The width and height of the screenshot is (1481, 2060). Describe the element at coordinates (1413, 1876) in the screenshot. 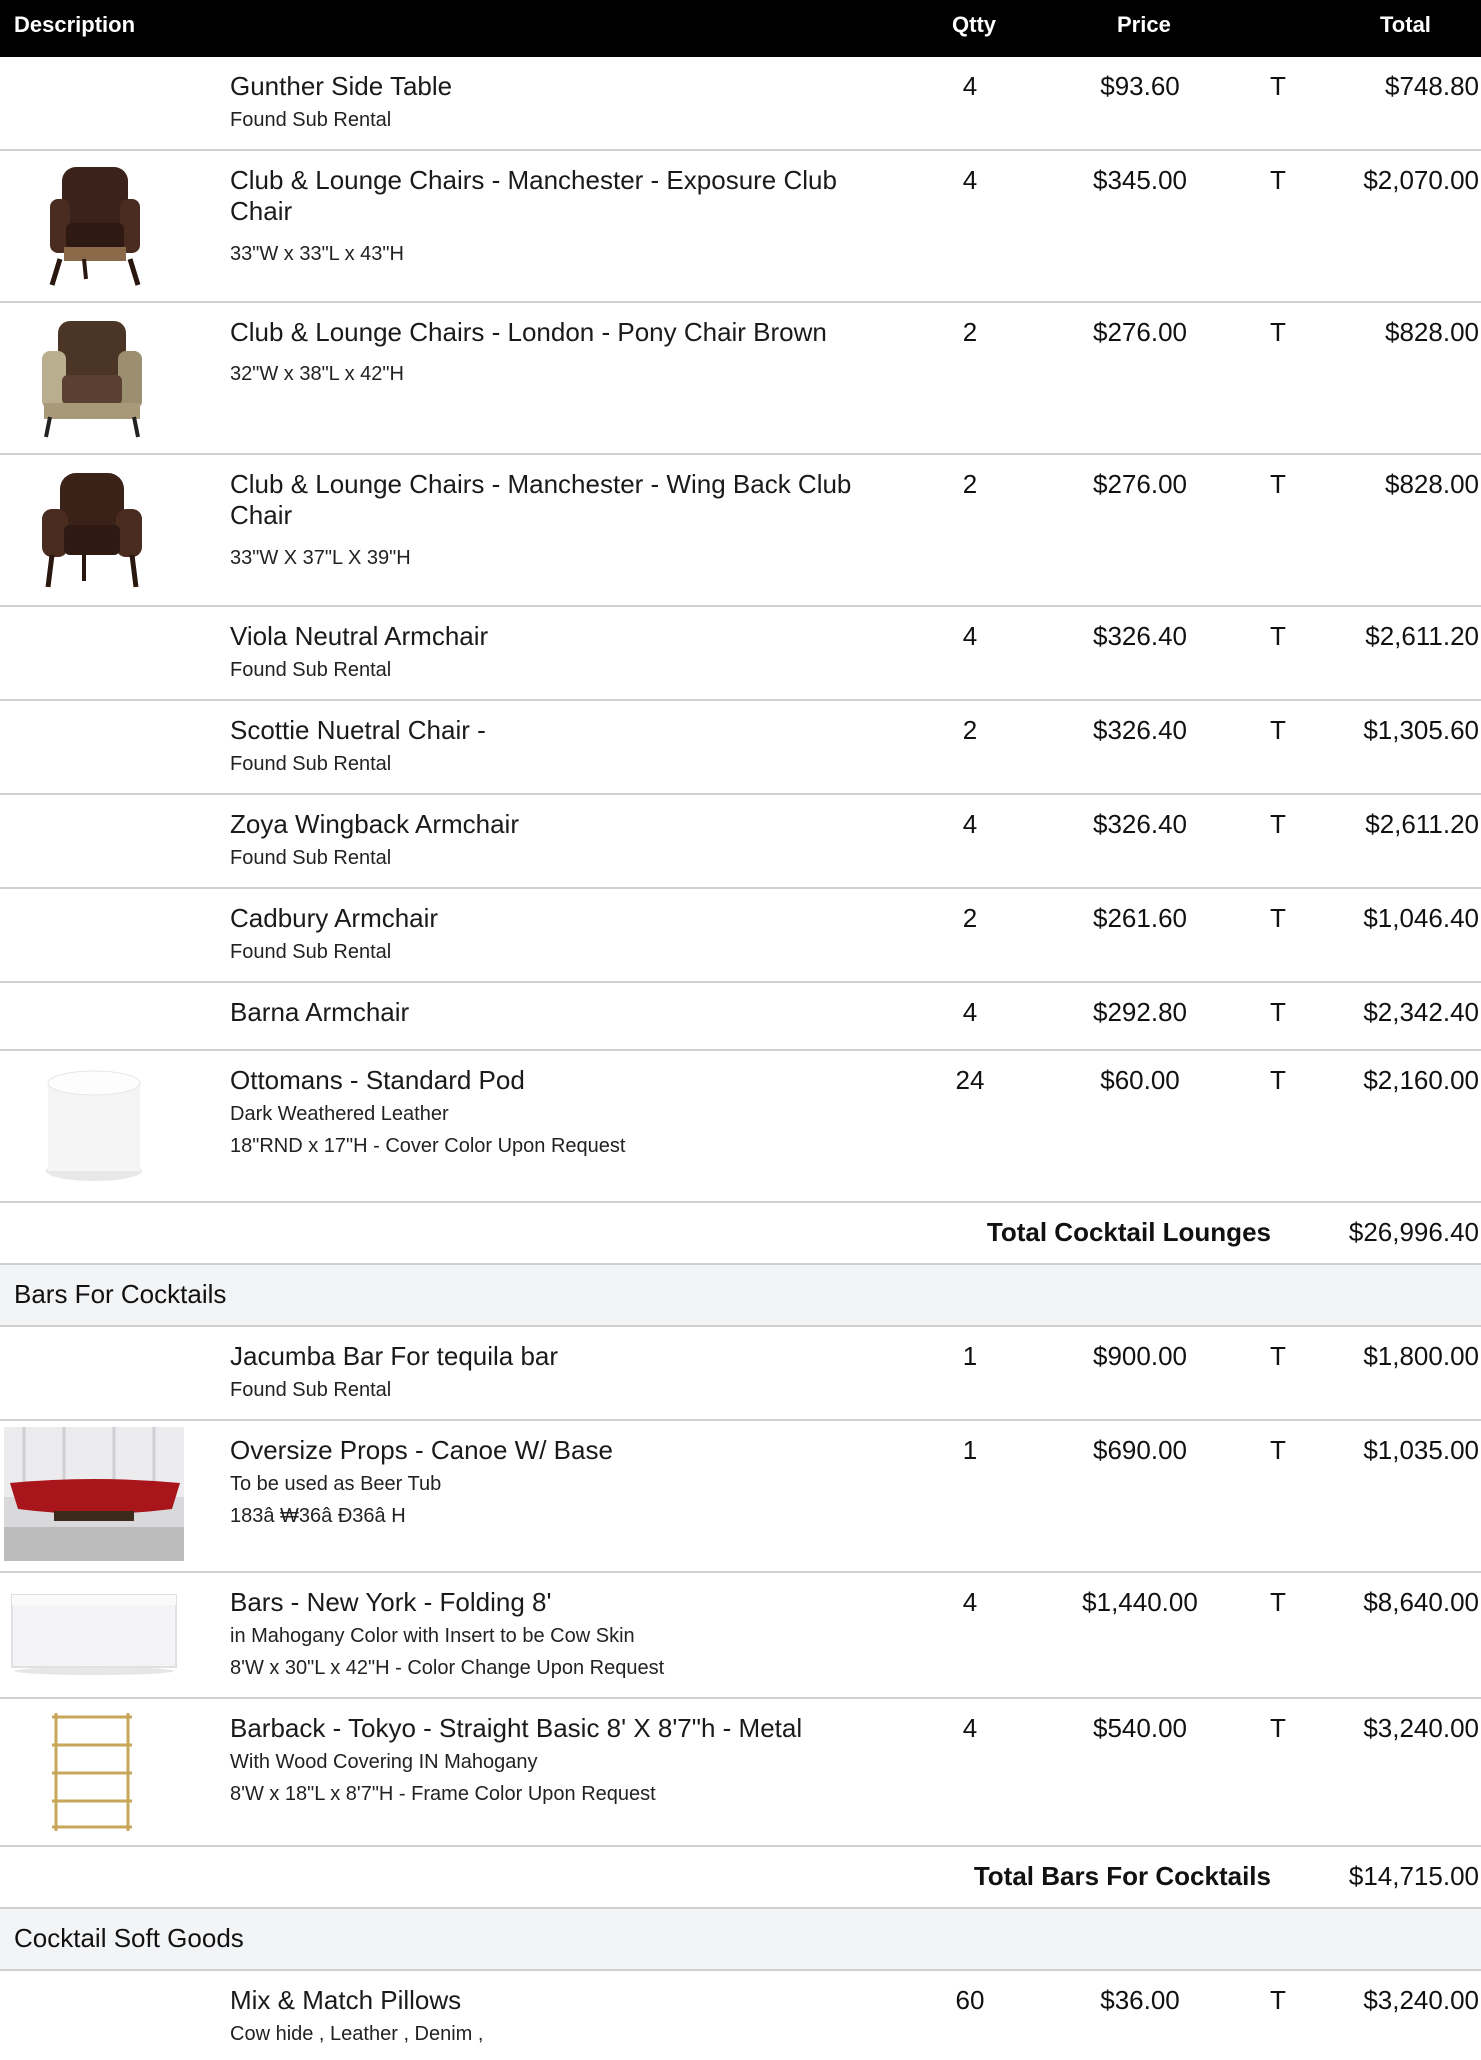

I see `section-total-value: $14,715.00` at that location.